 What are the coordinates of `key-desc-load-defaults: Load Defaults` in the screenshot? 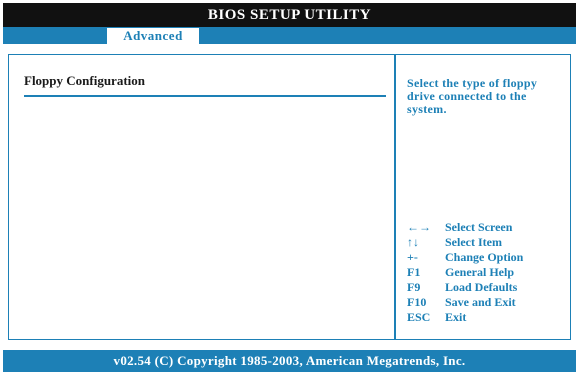 It's located at (481, 287).